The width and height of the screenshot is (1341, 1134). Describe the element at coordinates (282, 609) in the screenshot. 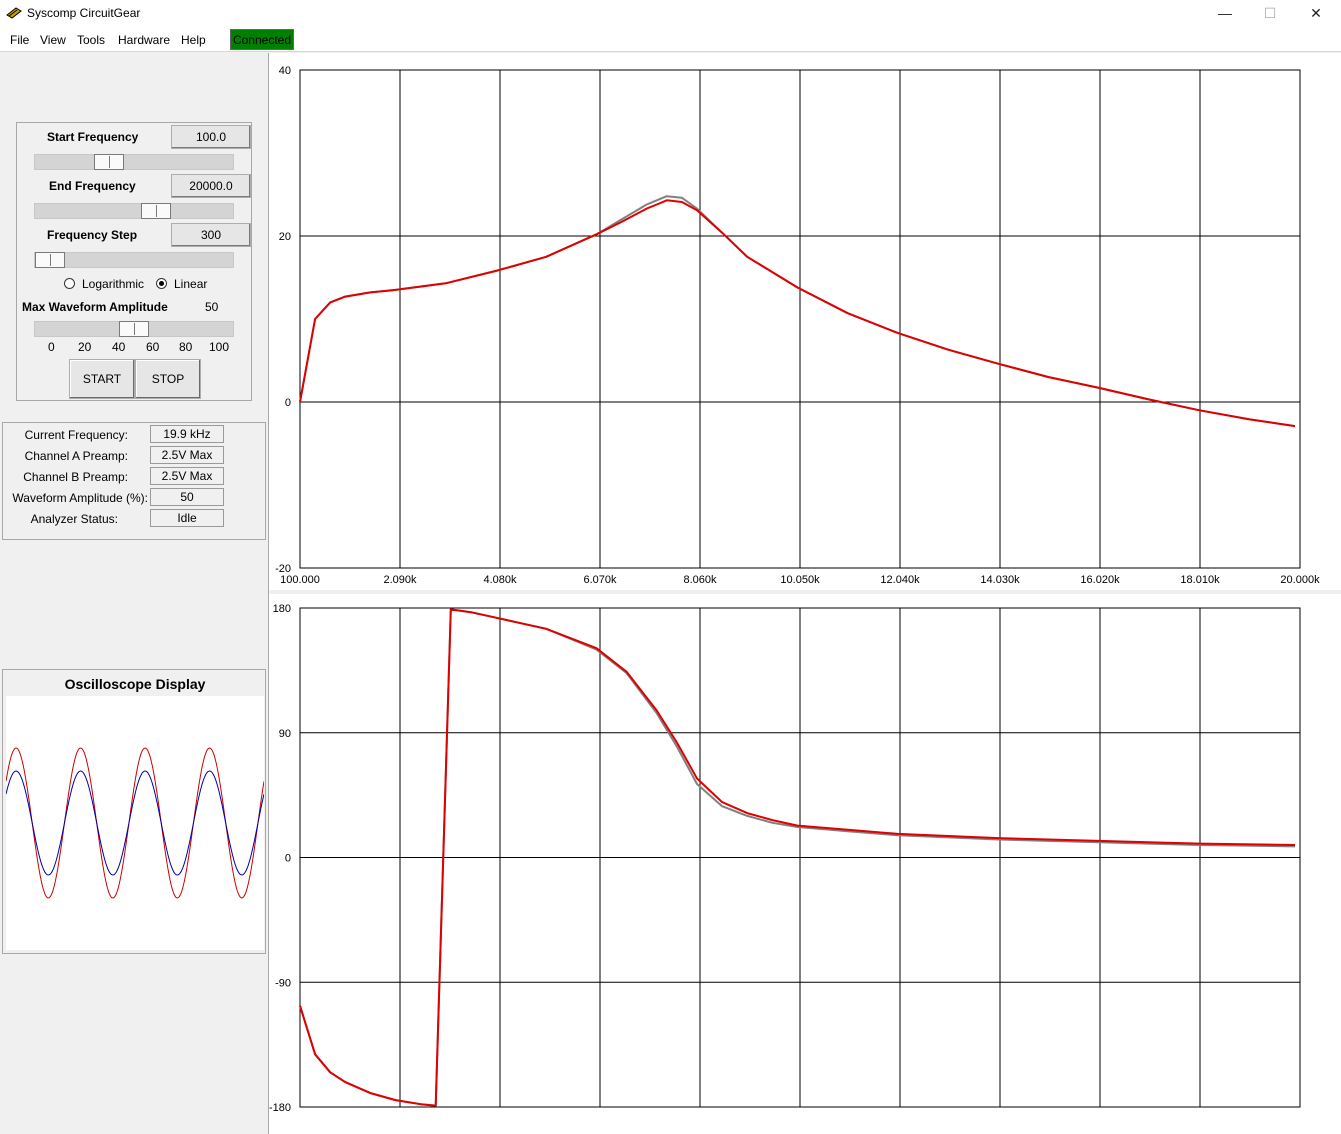

I see `y-tick-label: 180` at that location.